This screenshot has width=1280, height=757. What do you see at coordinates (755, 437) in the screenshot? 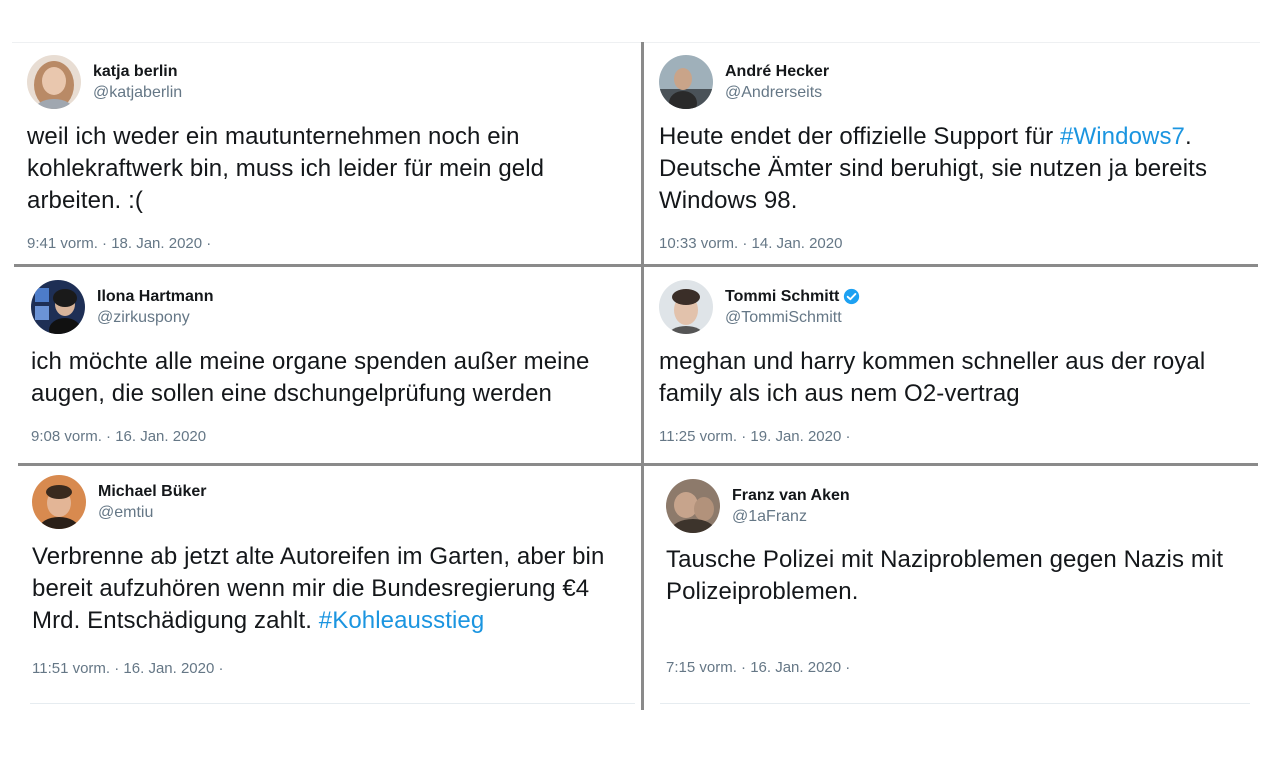
I see `tweet-timestamp: 11:25 vorm. · 19. Jan. 2020 ·` at bounding box center [755, 437].